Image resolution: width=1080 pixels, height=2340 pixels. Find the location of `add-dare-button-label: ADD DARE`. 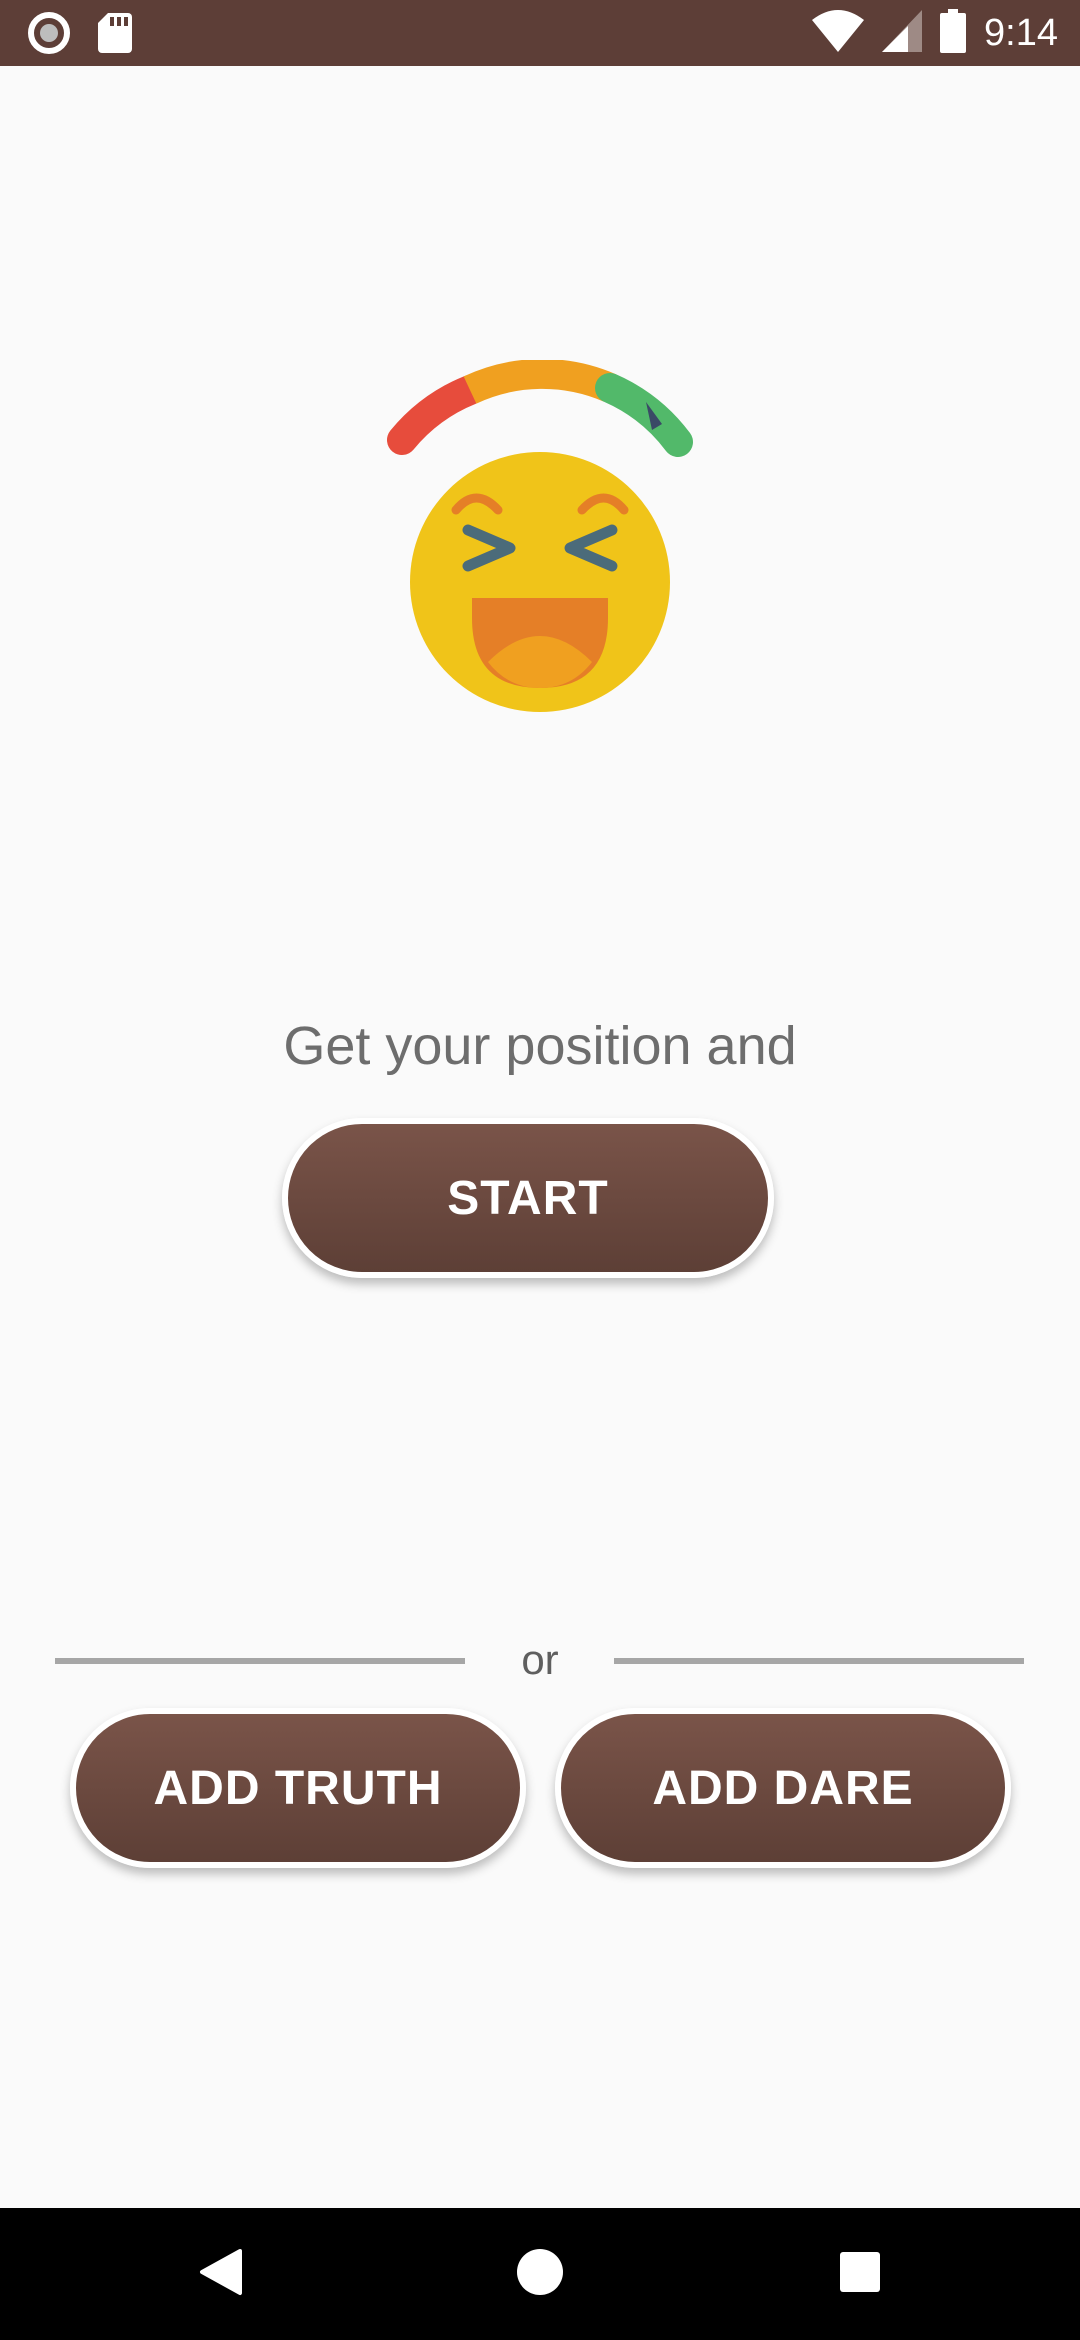

add-dare-button-label: ADD DARE is located at coordinates (783, 1788).